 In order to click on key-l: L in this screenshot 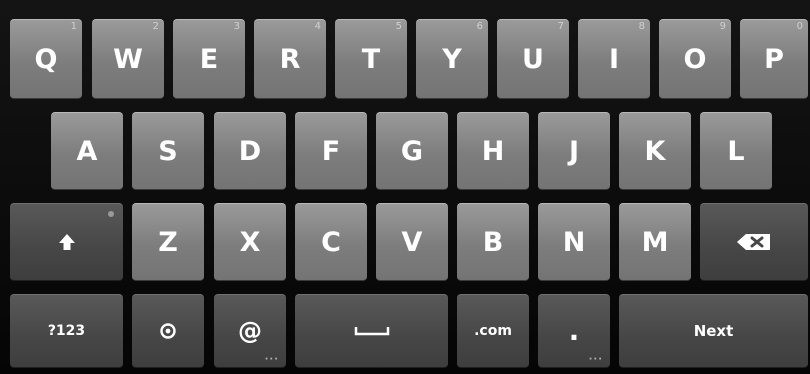, I will do `click(736, 151)`.